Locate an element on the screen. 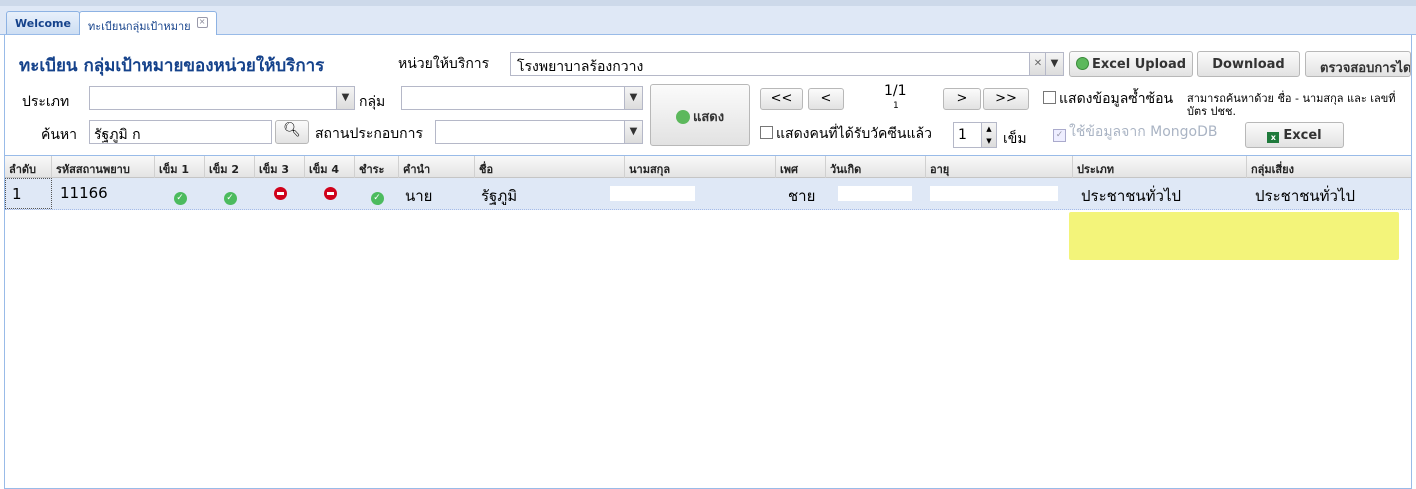 The image size is (1416, 489). cell-dose1: ✓ is located at coordinates (180, 193).